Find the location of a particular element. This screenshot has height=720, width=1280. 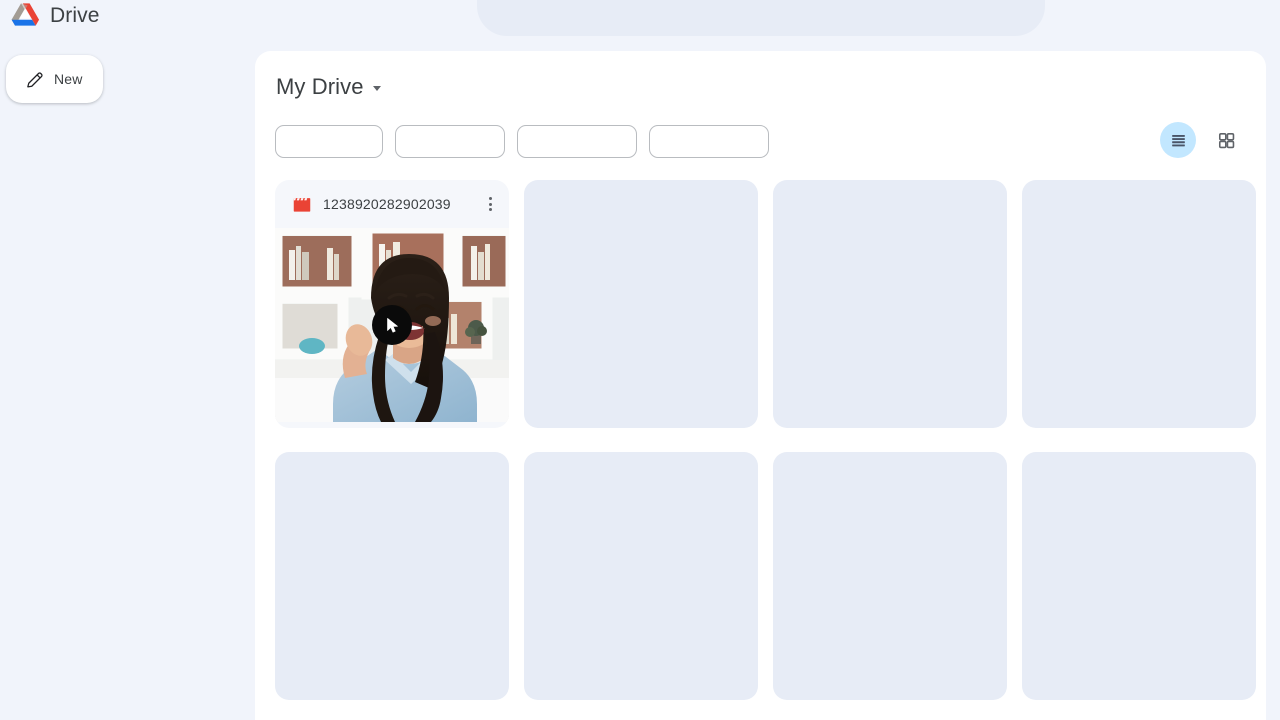

file-thumbnail is located at coordinates (392, 325).